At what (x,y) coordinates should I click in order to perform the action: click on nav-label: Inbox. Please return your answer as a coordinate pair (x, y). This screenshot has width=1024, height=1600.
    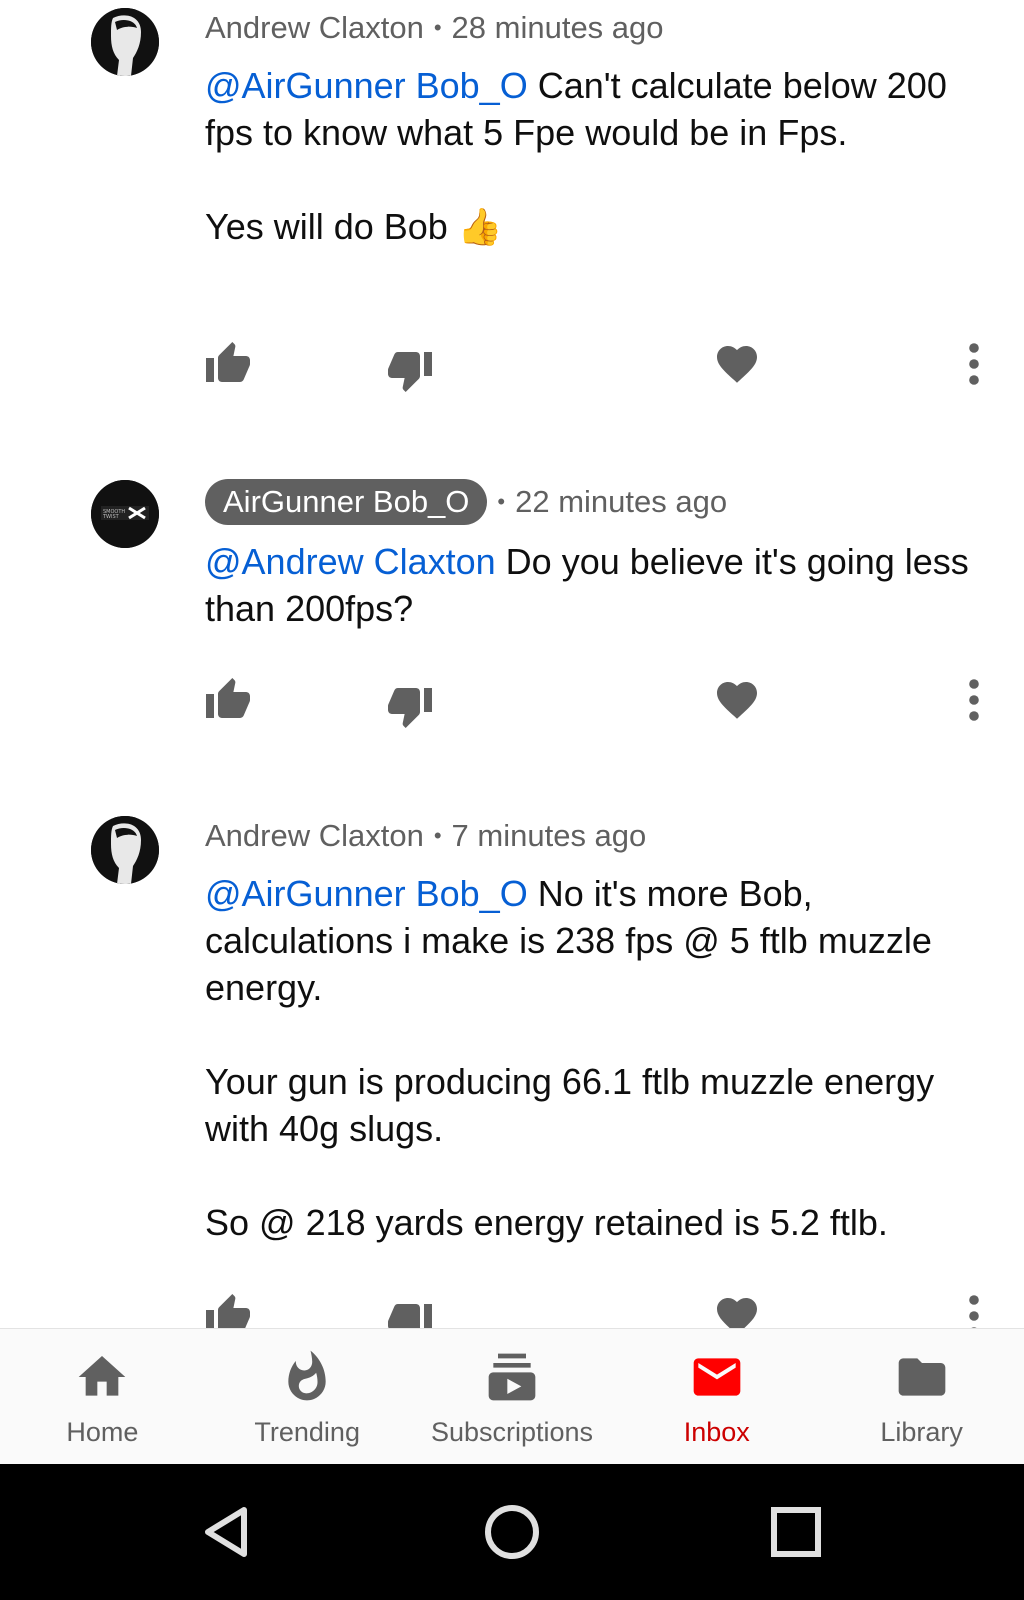
    Looking at the image, I should click on (716, 1432).